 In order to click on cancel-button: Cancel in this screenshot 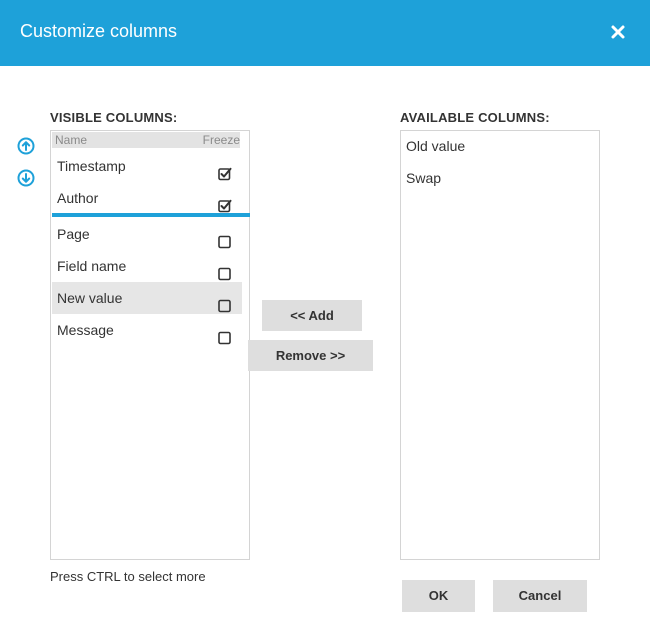, I will do `click(540, 596)`.